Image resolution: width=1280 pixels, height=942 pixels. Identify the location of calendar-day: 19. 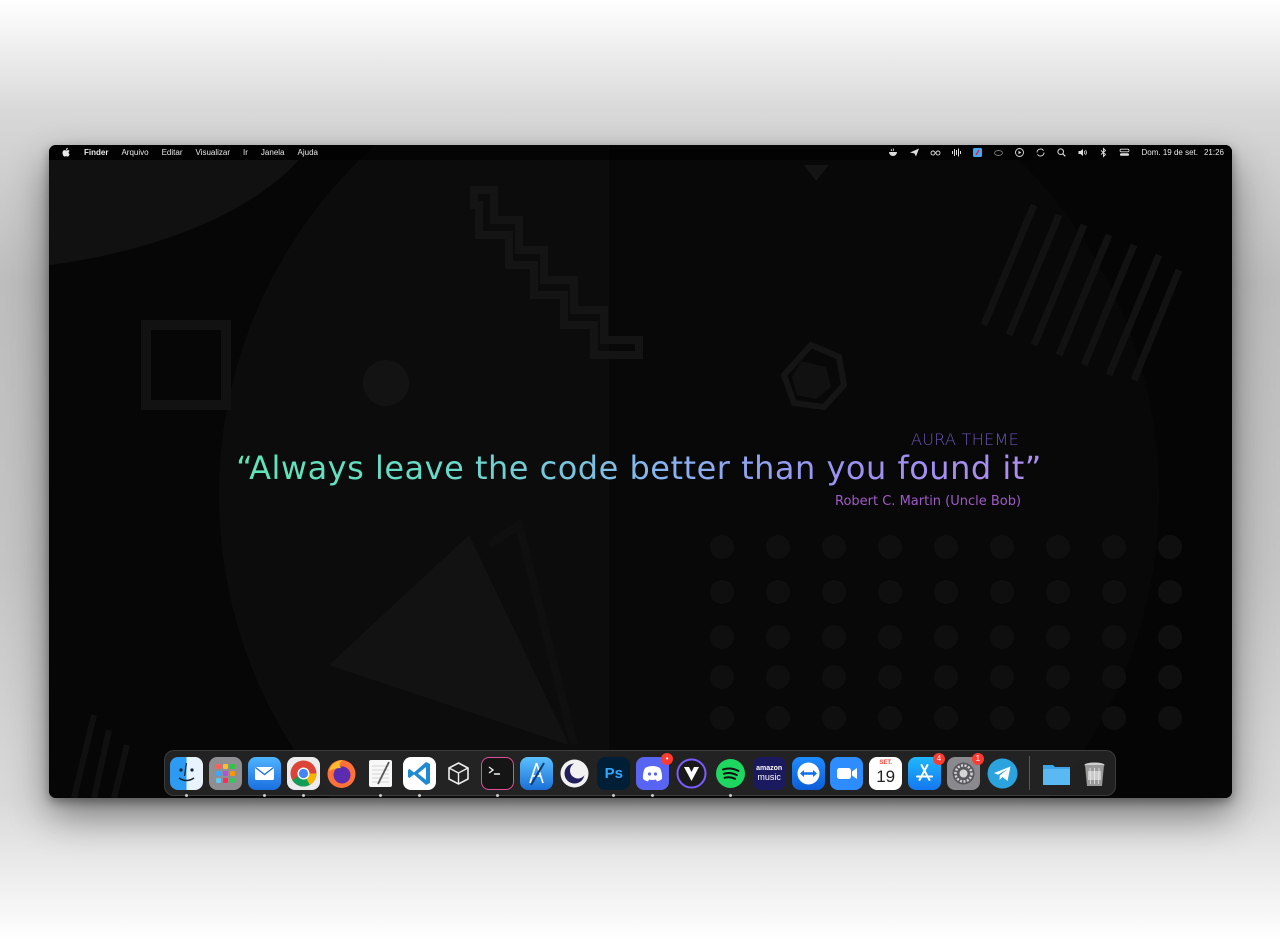
(886, 776).